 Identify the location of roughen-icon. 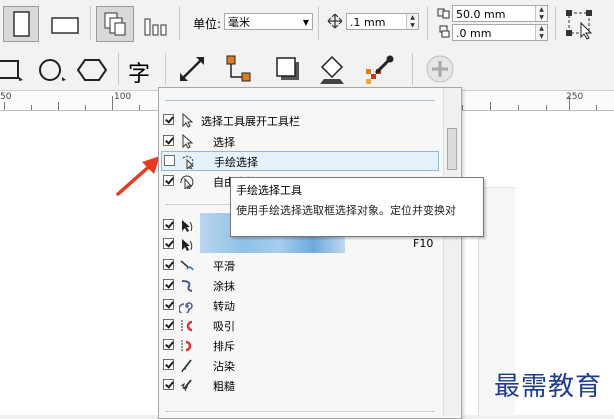
(186, 385).